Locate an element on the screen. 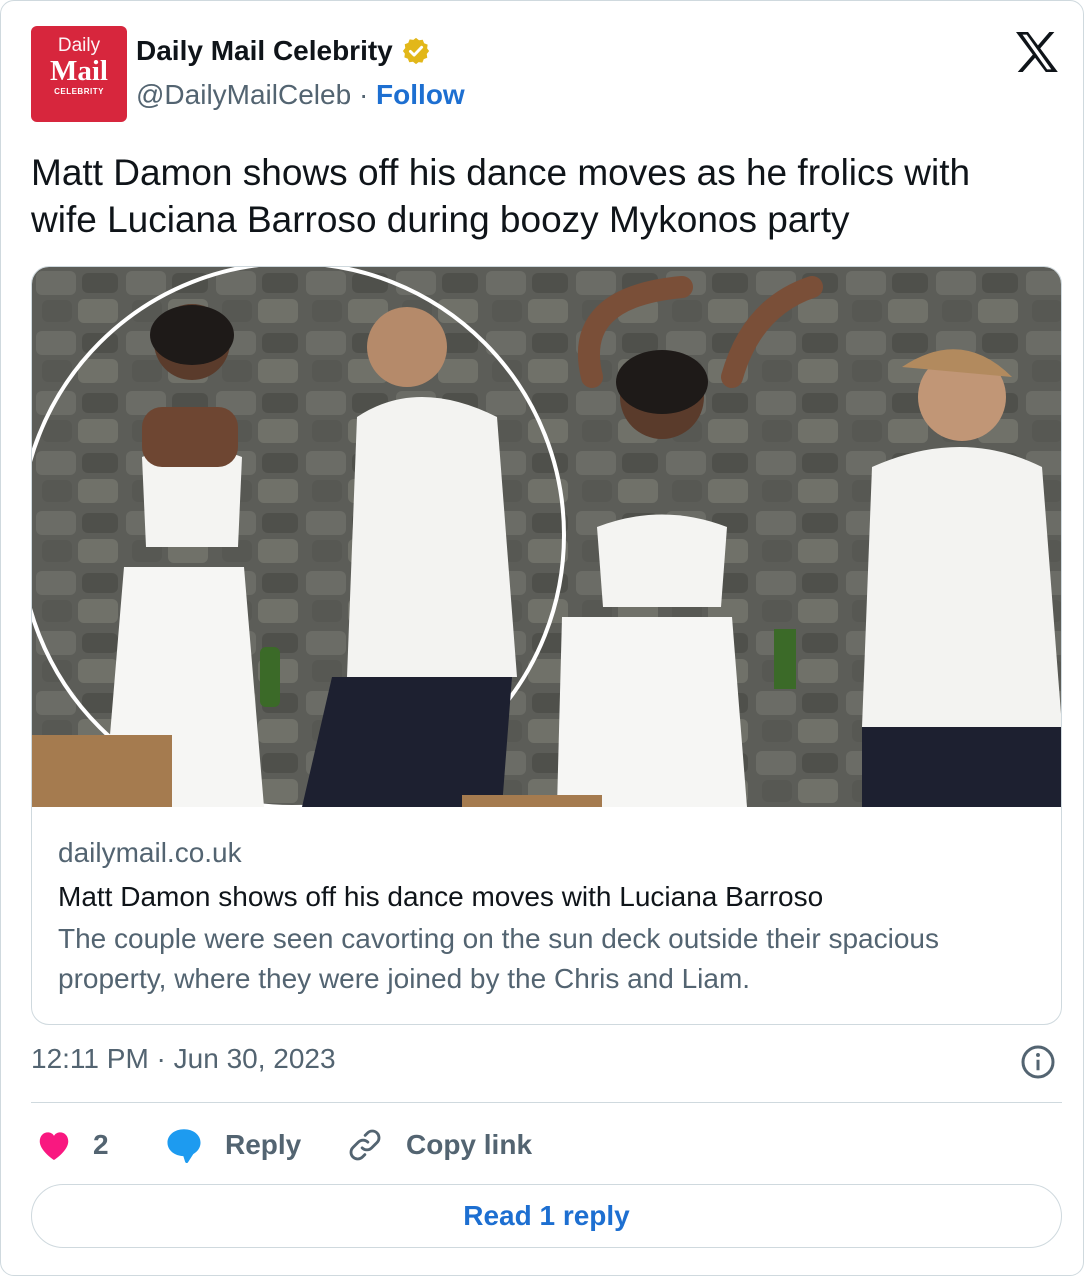  author-name: Daily Mail Celebrity is located at coordinates (264, 51).